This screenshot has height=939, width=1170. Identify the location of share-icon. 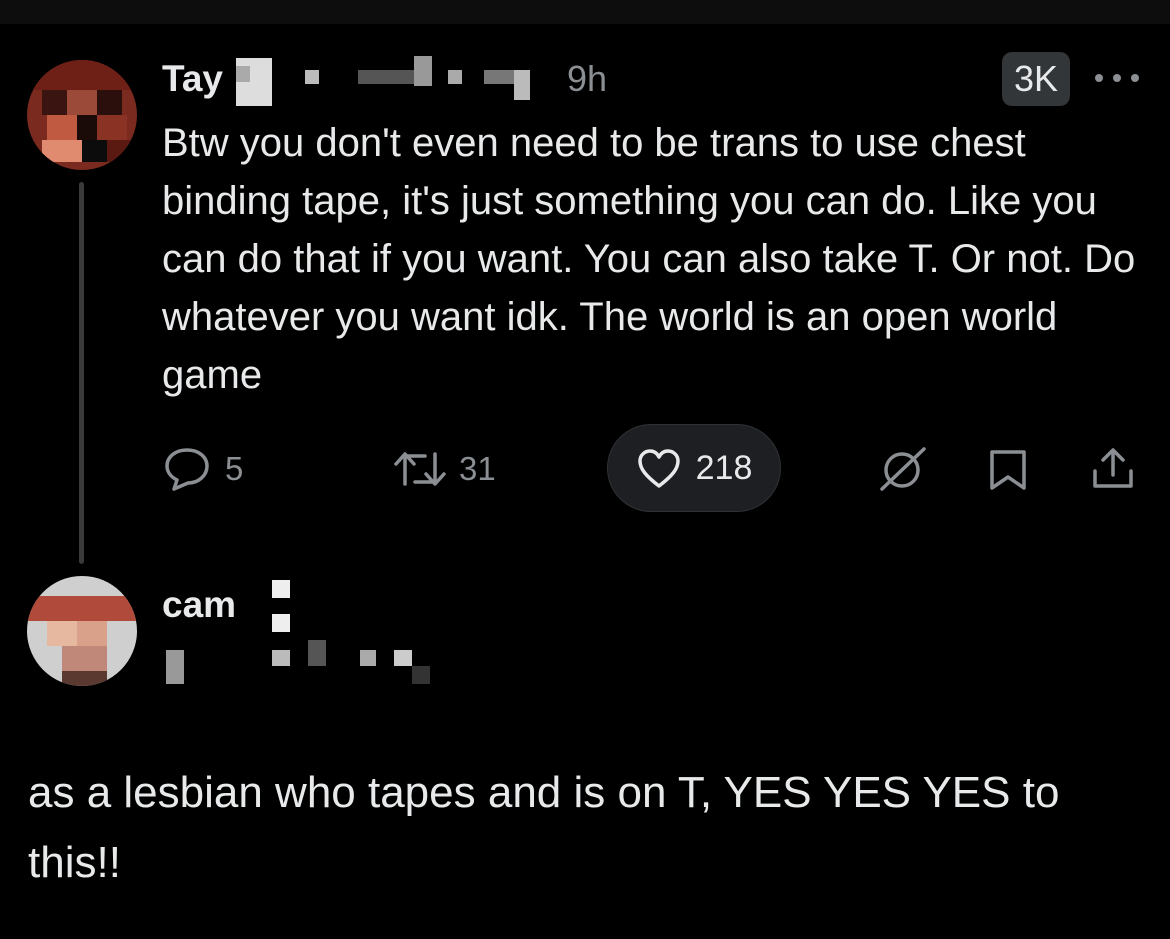
(1113, 468).